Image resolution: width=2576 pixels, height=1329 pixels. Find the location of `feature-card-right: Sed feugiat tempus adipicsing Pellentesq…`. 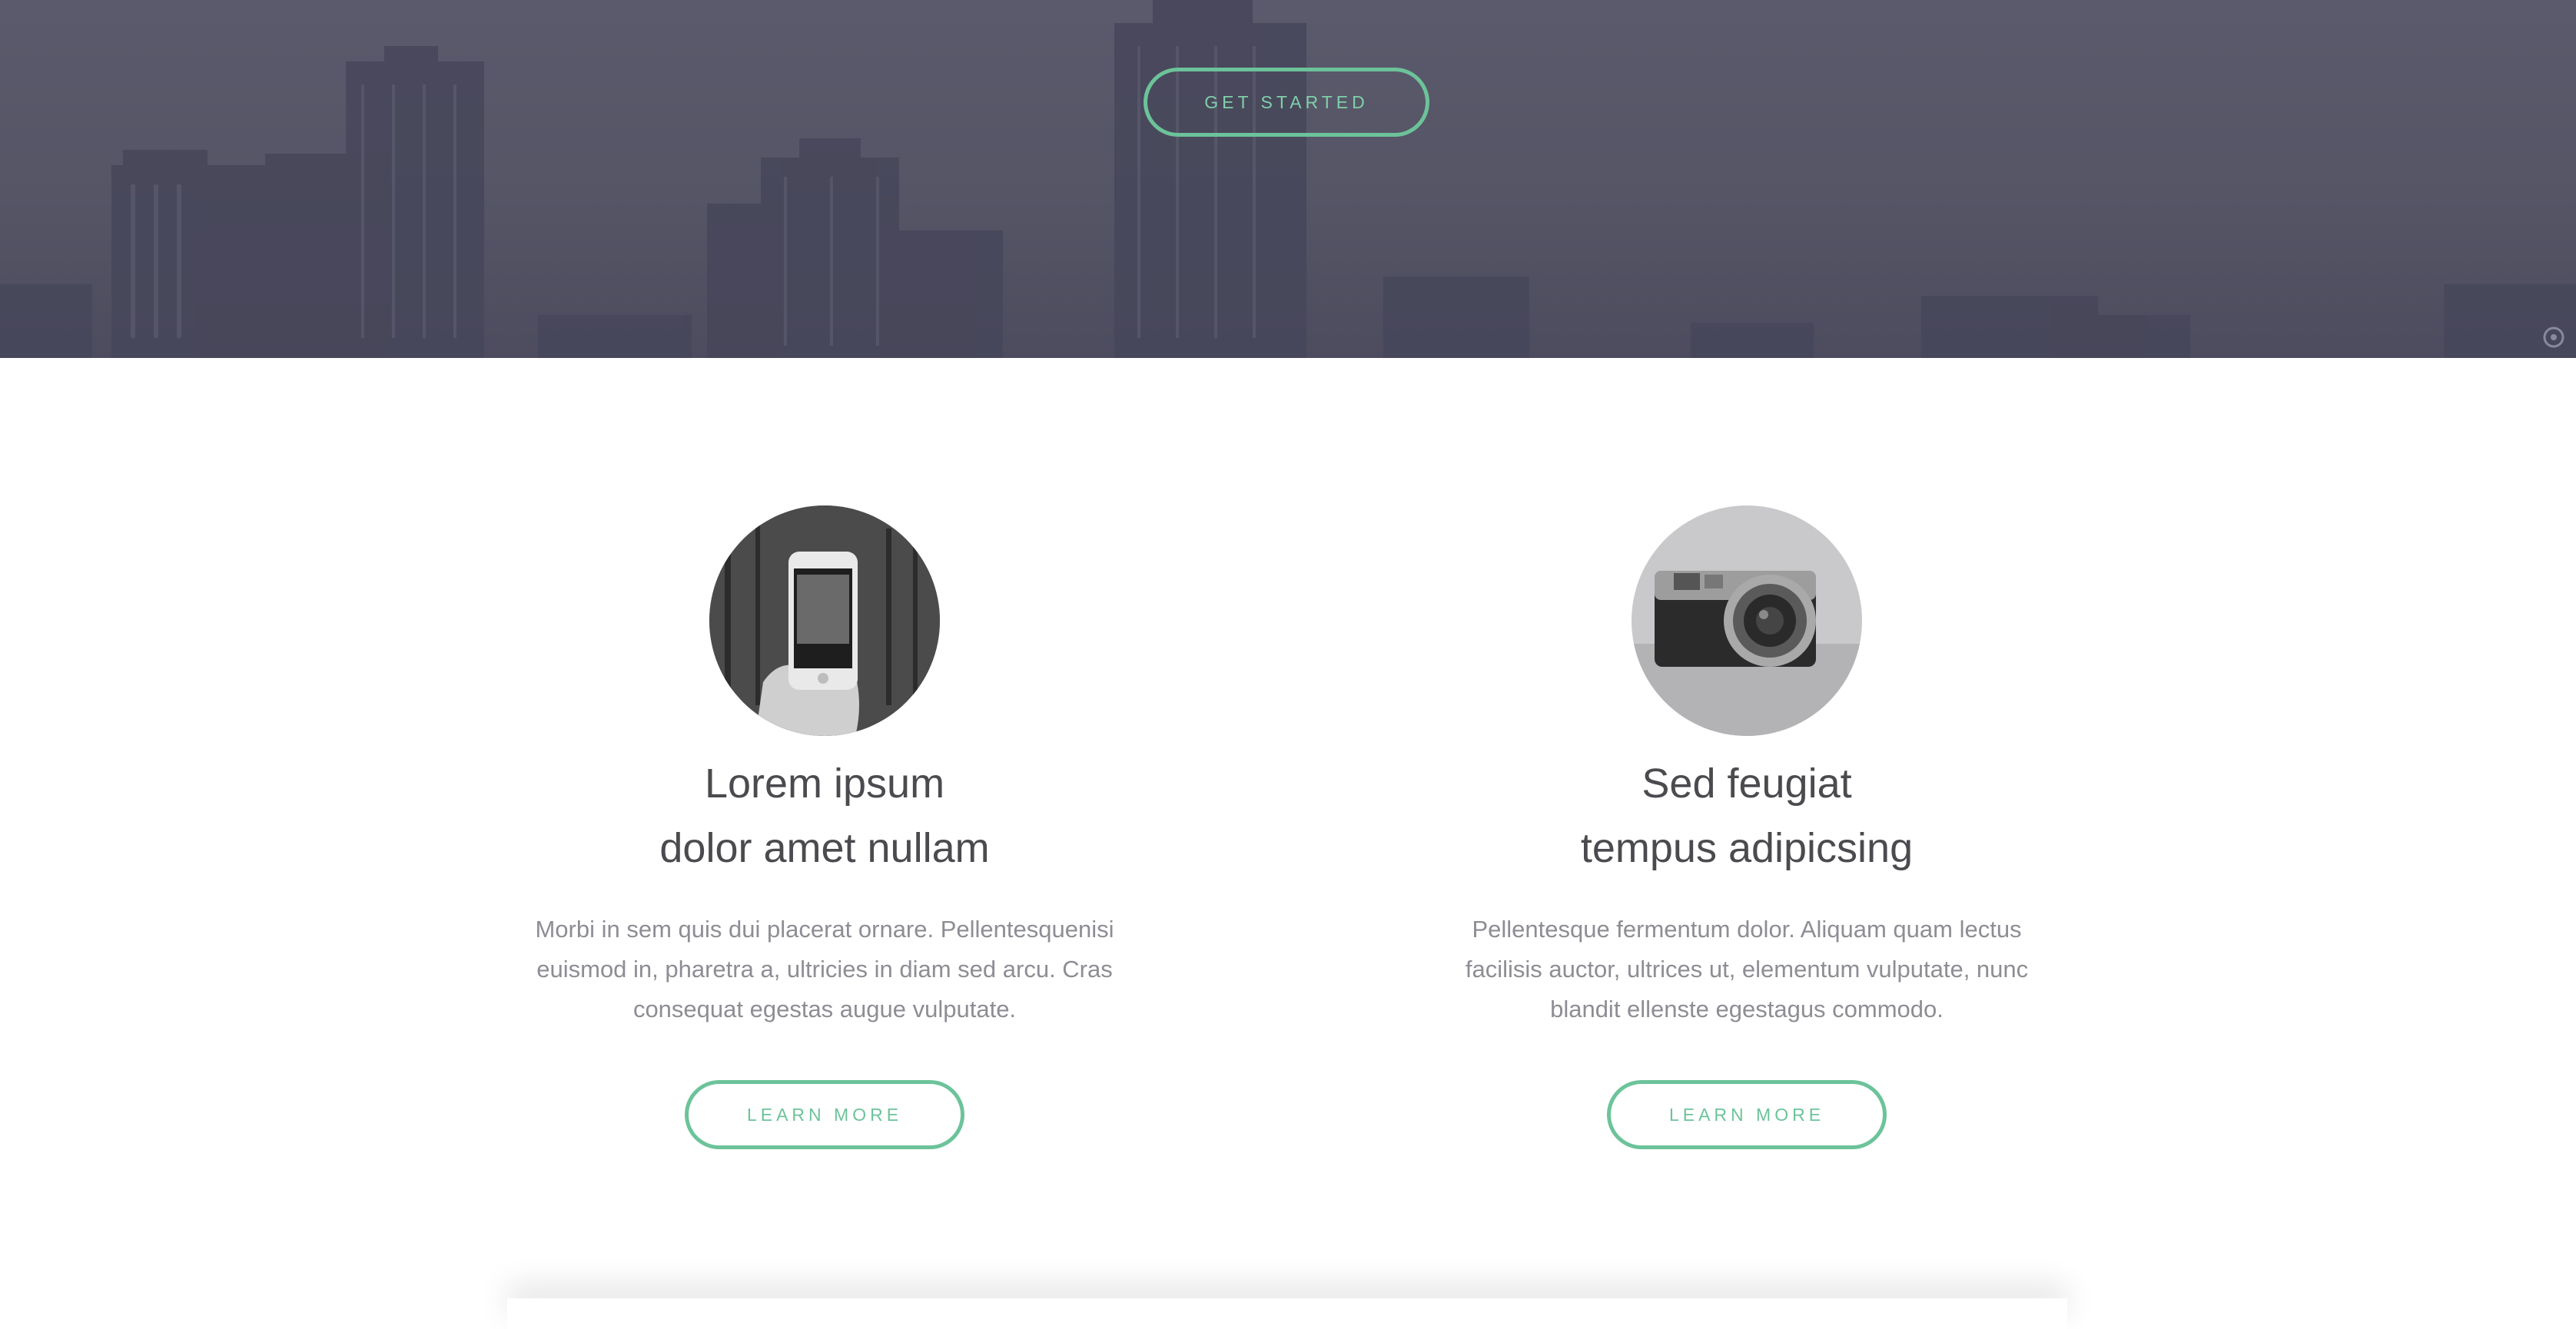

feature-card-right: Sed feugiat tempus adipicsing Pellentesq… is located at coordinates (1747, 827).